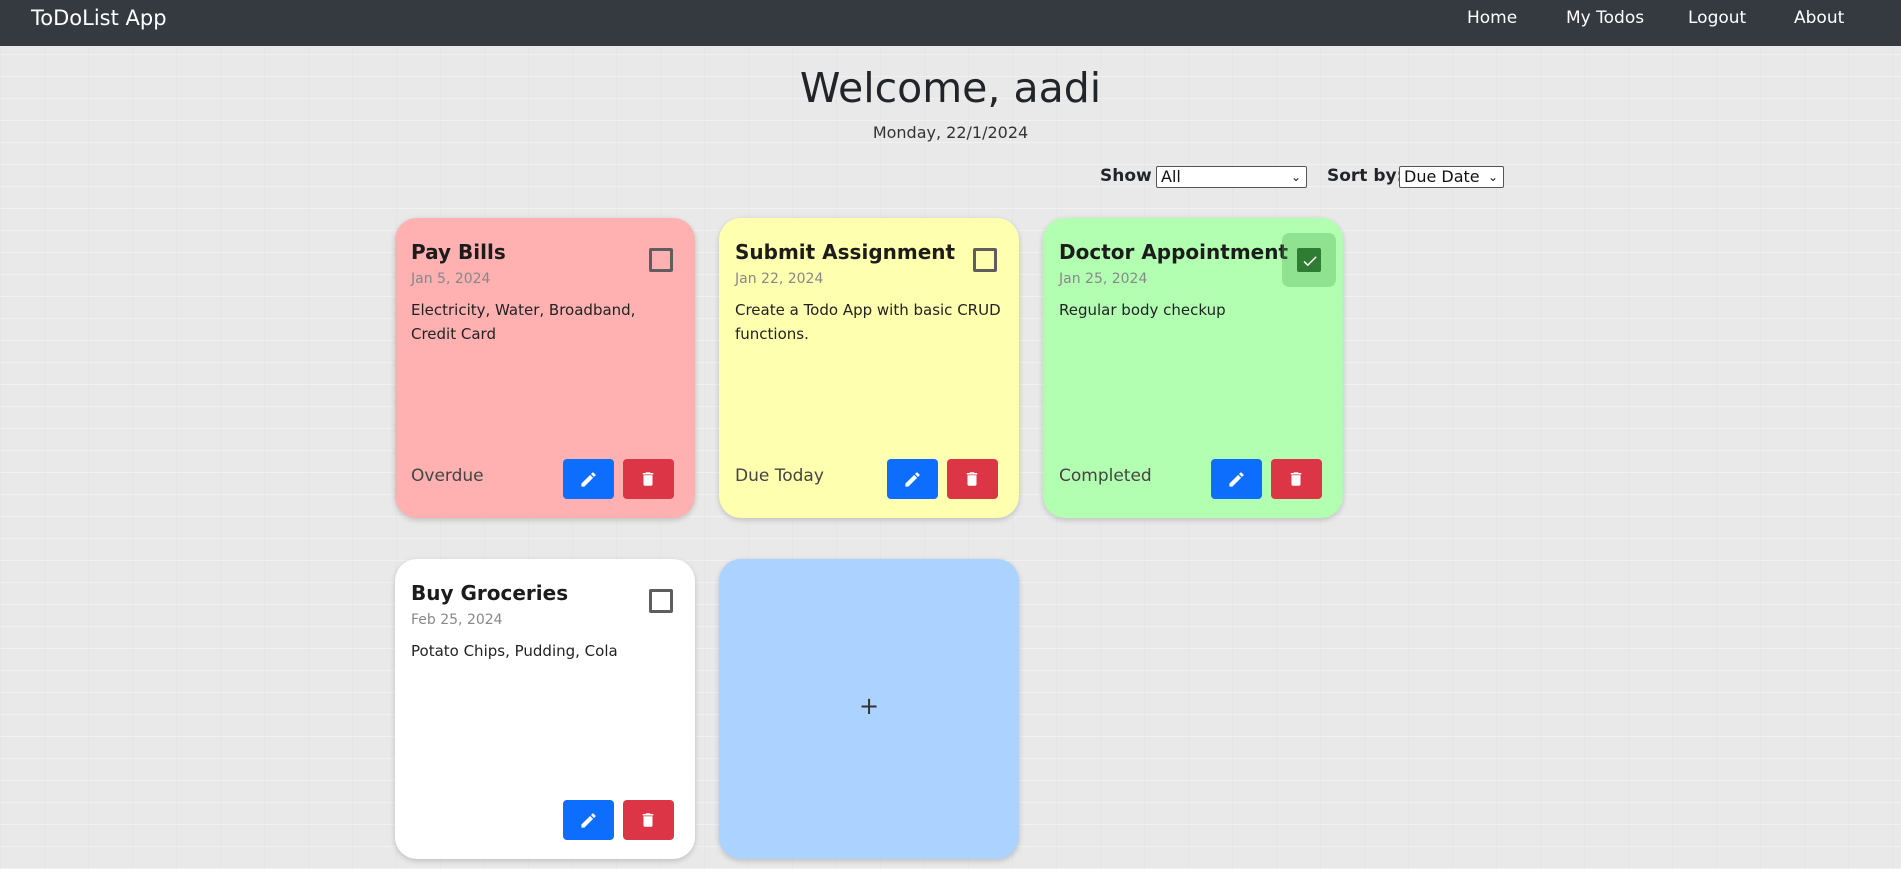 The image size is (1901, 869). Describe the element at coordinates (1492, 18) in the screenshot. I see `nav-home: Home` at that location.